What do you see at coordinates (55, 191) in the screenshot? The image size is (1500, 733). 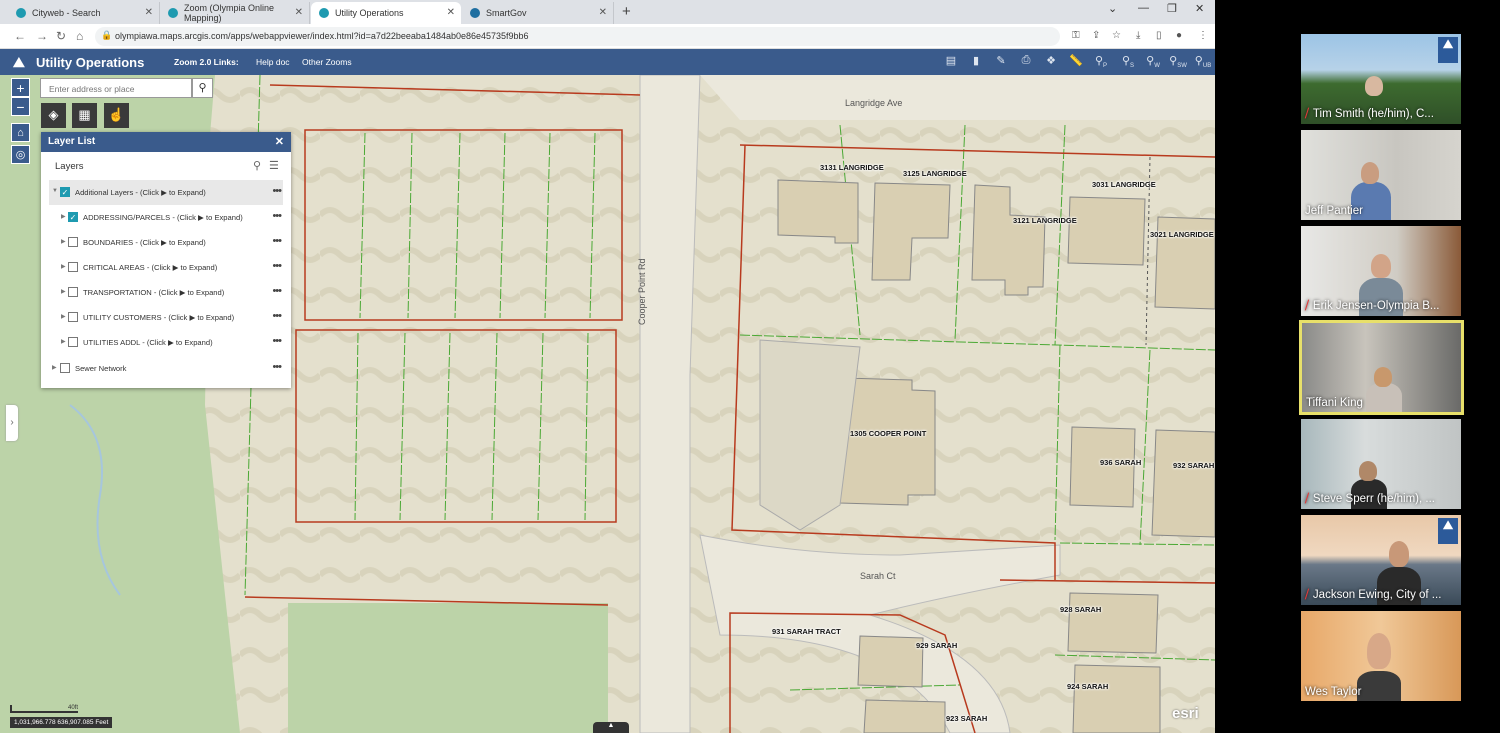 I see `caret-down-icon: ▼` at bounding box center [55, 191].